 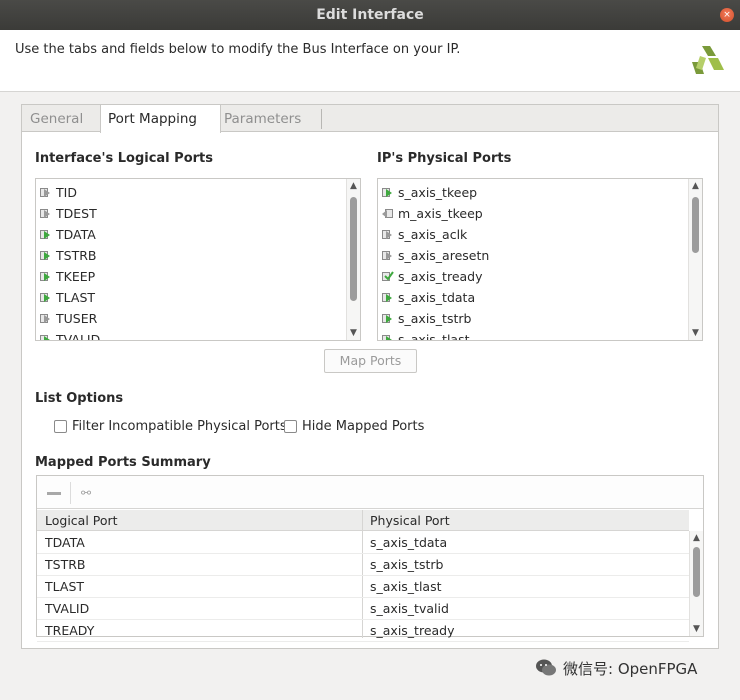 What do you see at coordinates (76, 255) in the screenshot?
I see `port-name: TSTRB` at bounding box center [76, 255].